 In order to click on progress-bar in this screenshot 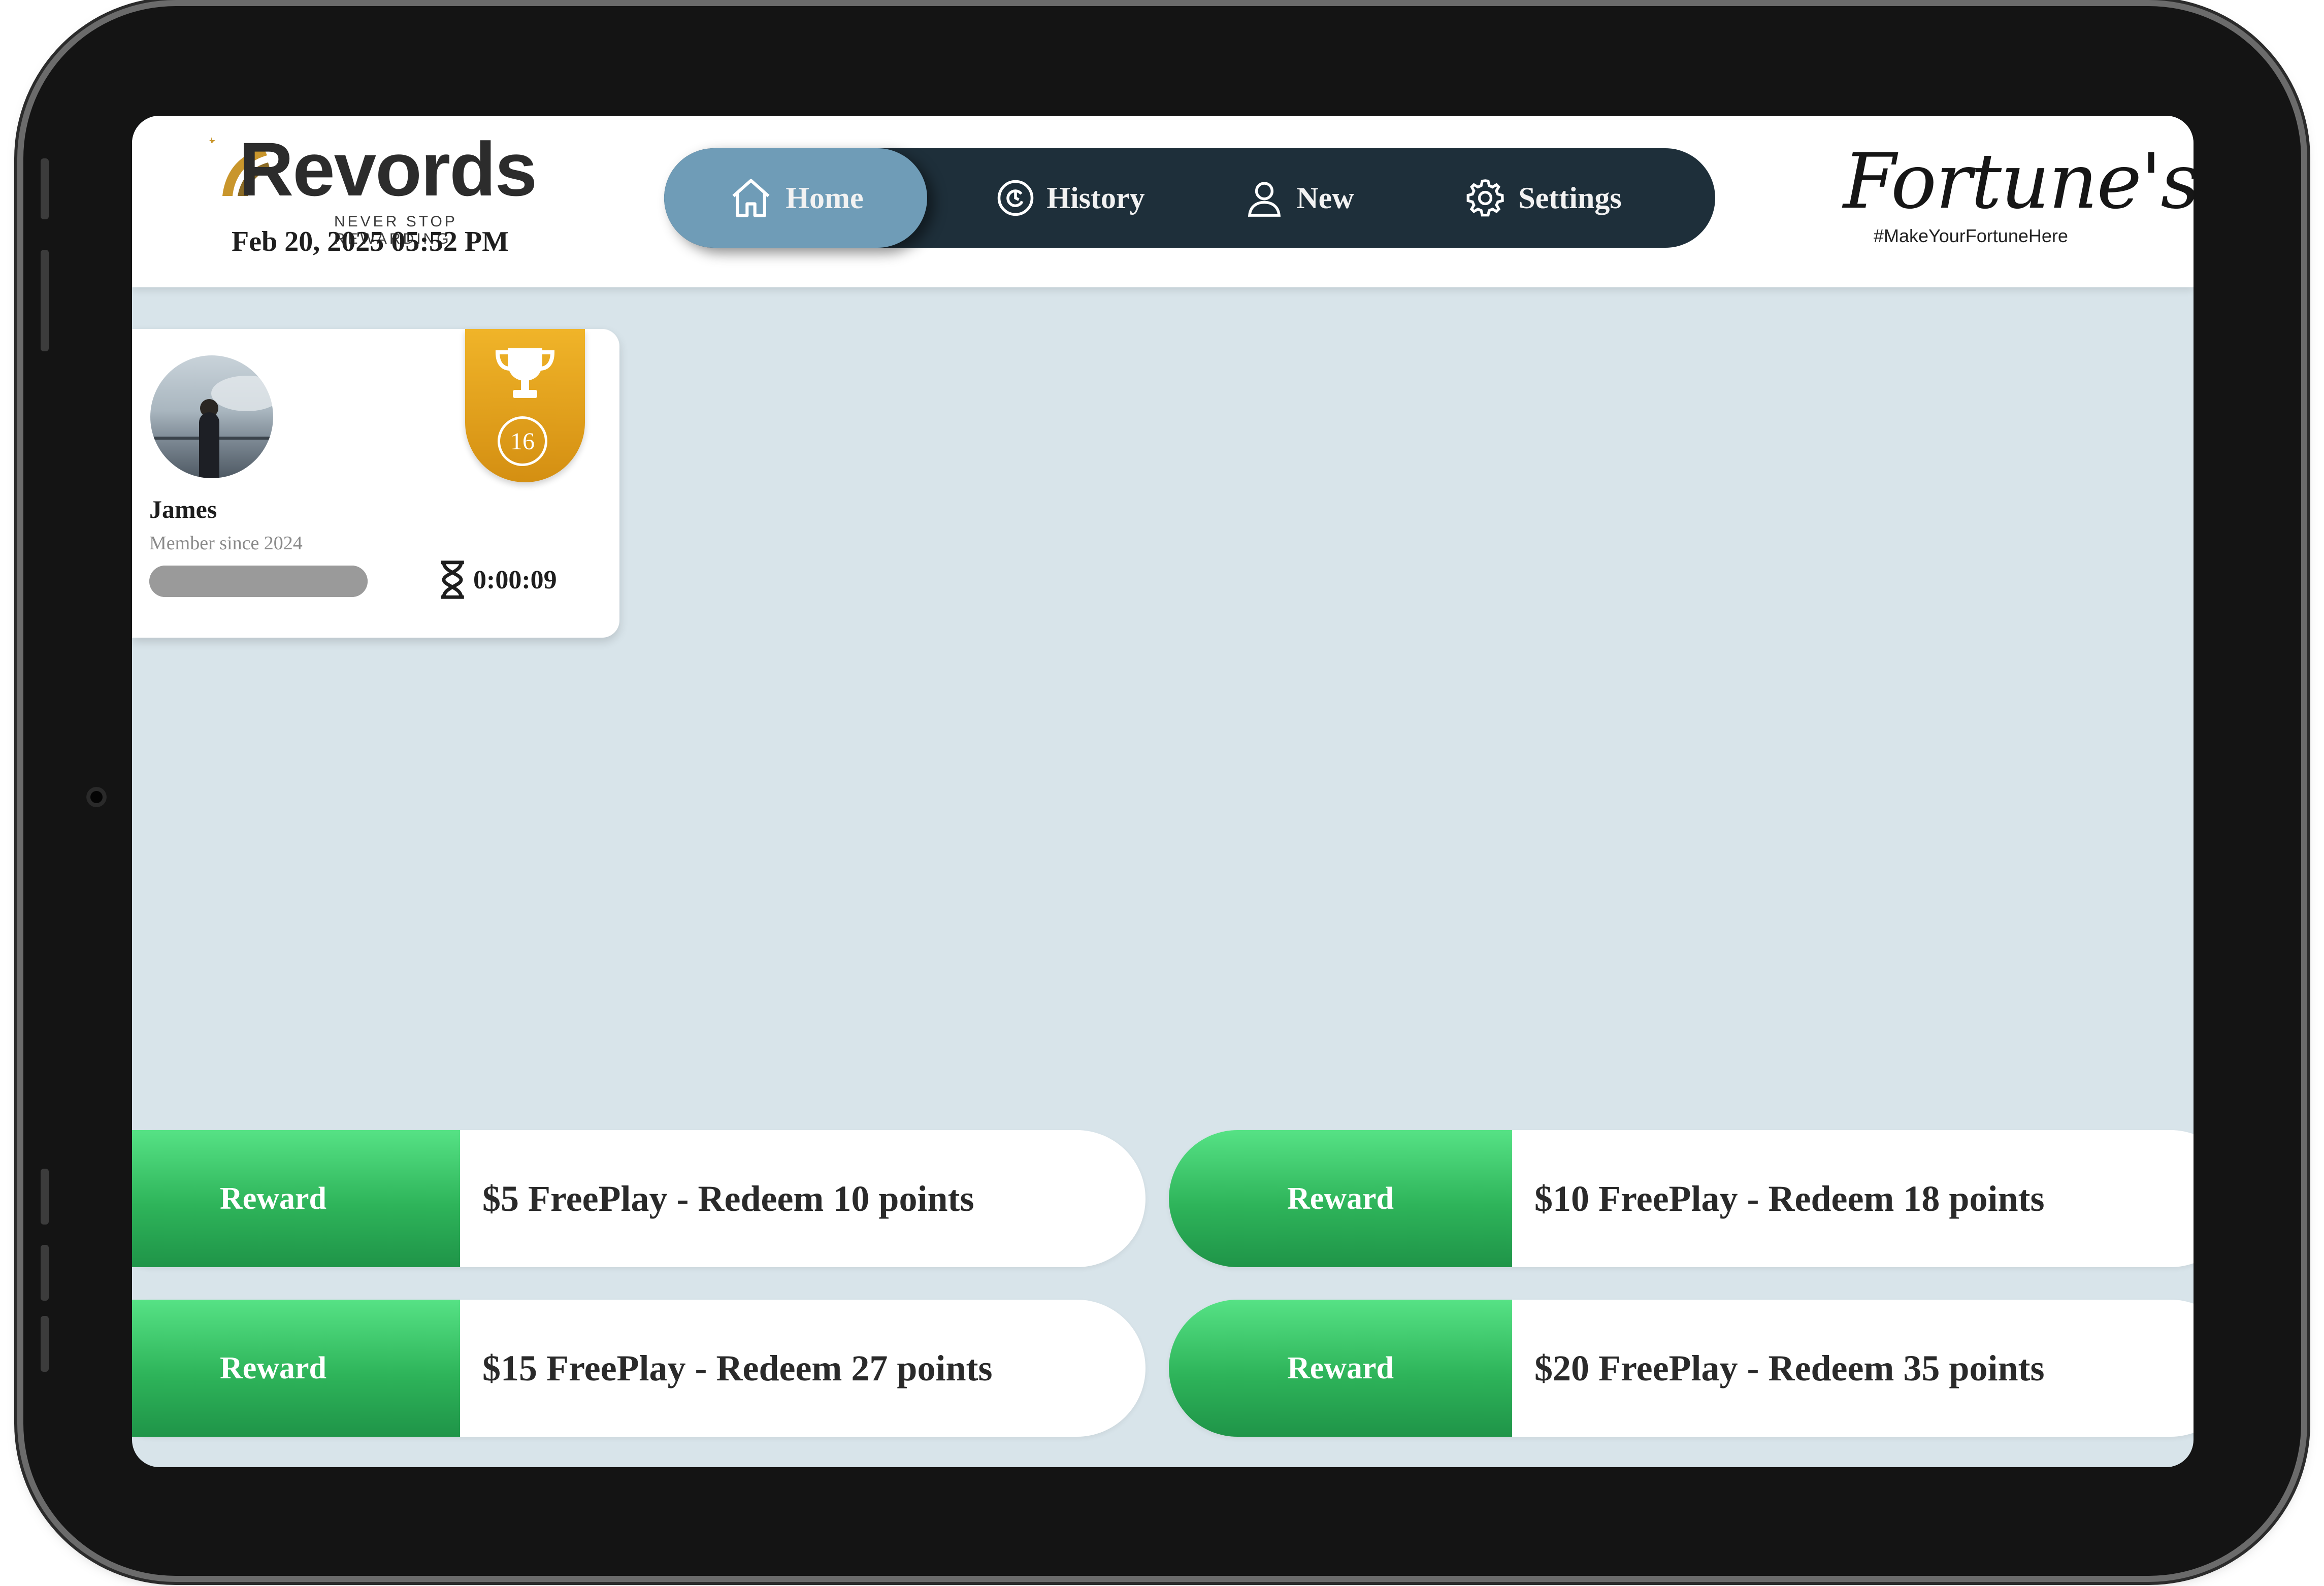, I will do `click(258, 581)`.